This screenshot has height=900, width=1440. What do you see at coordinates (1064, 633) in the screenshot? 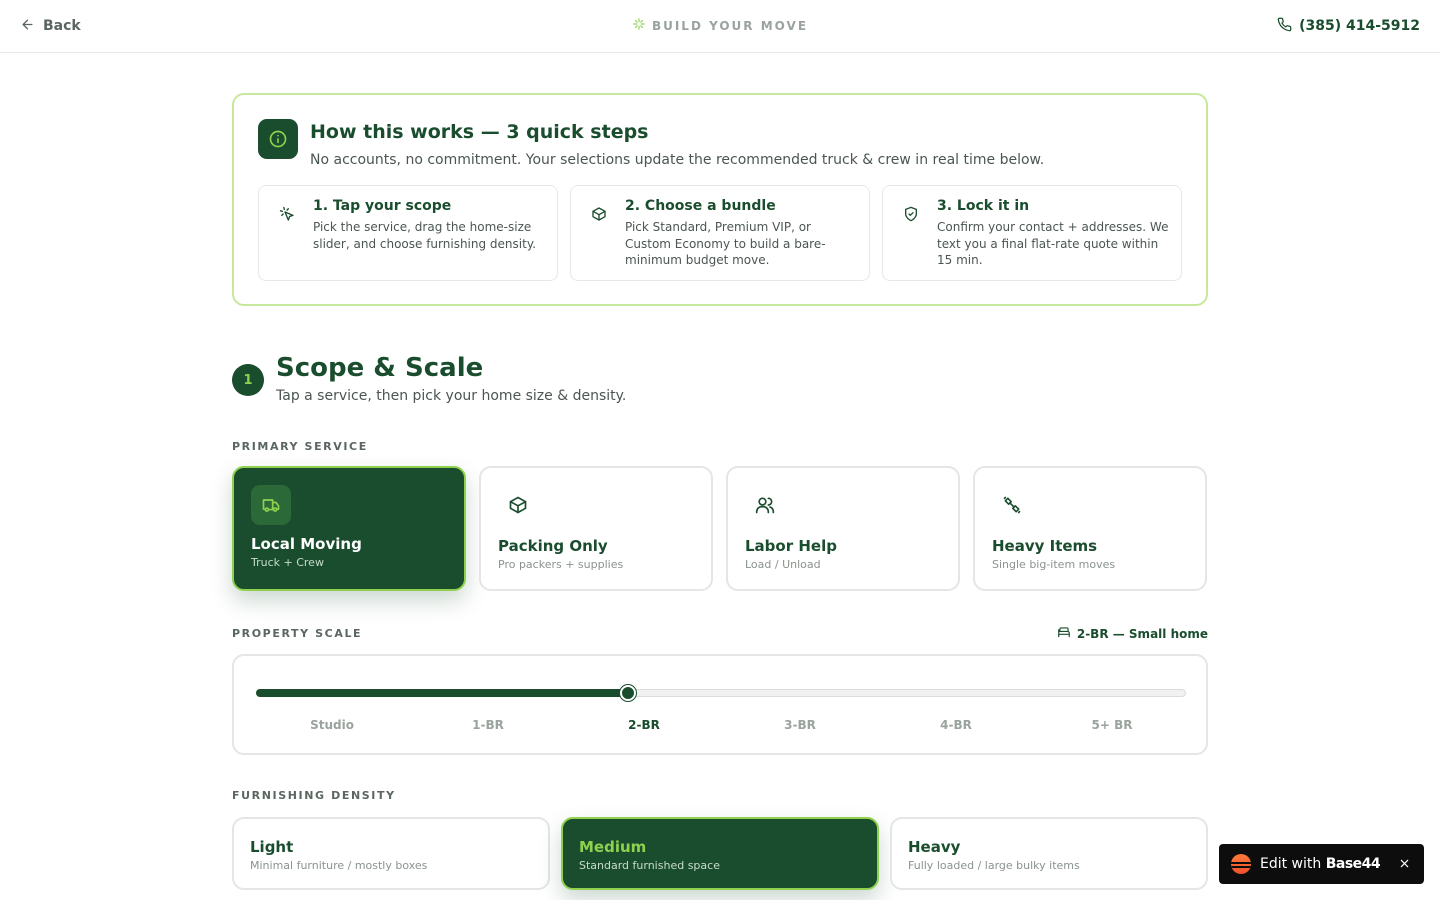
I see `bed-icon` at bounding box center [1064, 633].